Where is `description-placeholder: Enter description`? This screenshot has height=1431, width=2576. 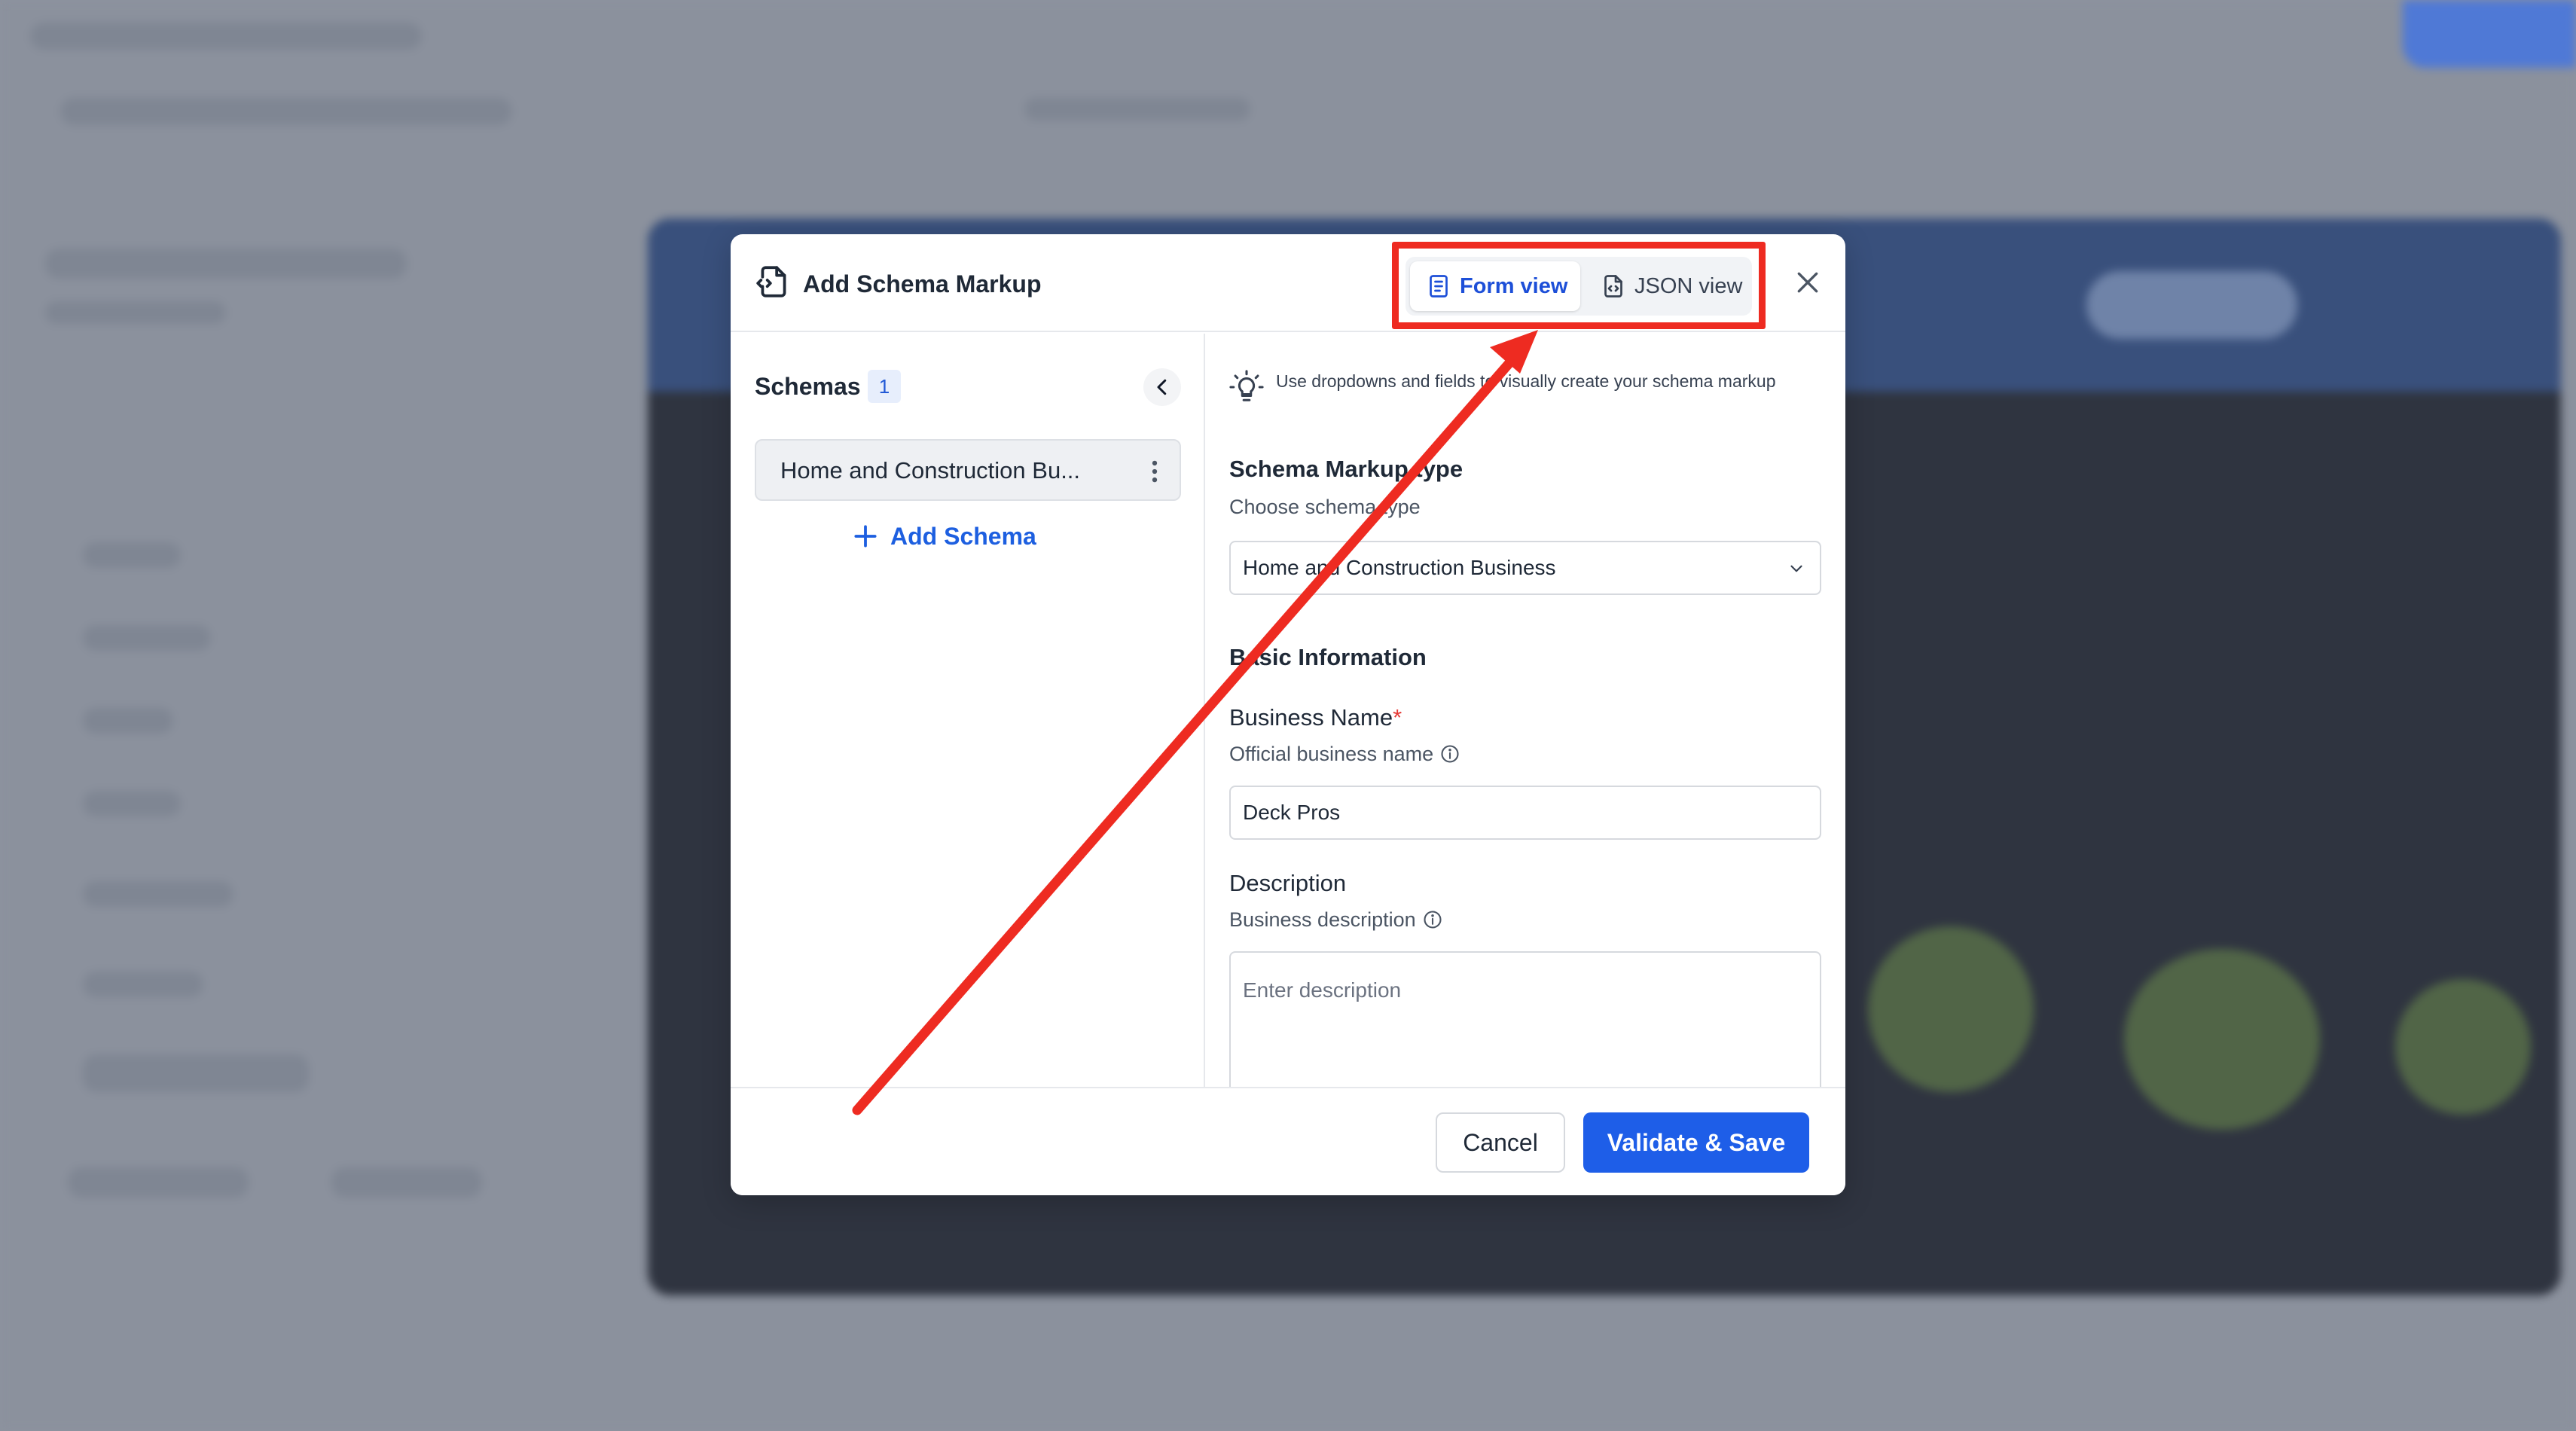 description-placeholder: Enter description is located at coordinates (1323, 990).